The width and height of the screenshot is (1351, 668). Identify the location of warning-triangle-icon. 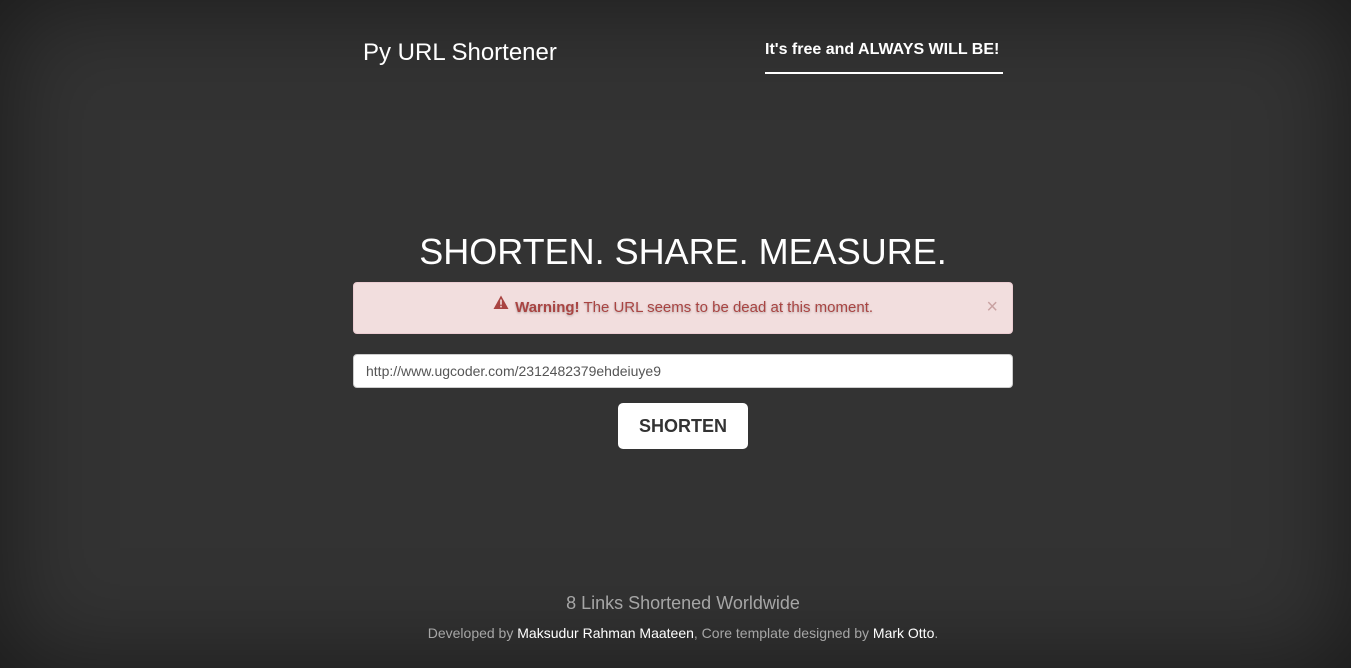
(501, 306).